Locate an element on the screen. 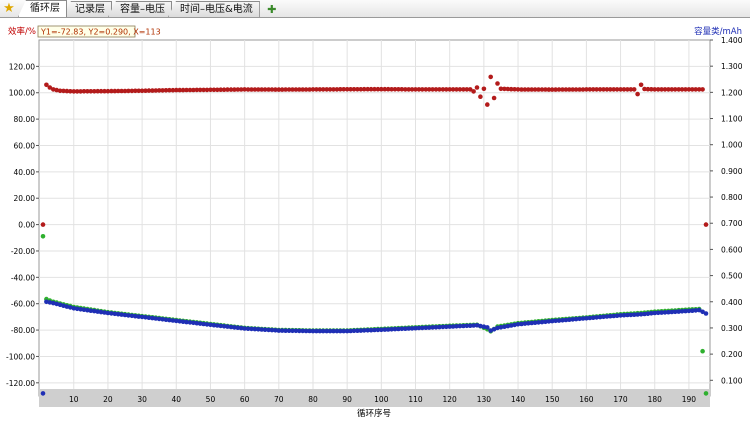 Image resolution: width=750 pixels, height=422 pixels. left-tick-label: 100.00 is located at coordinates (22, 93).